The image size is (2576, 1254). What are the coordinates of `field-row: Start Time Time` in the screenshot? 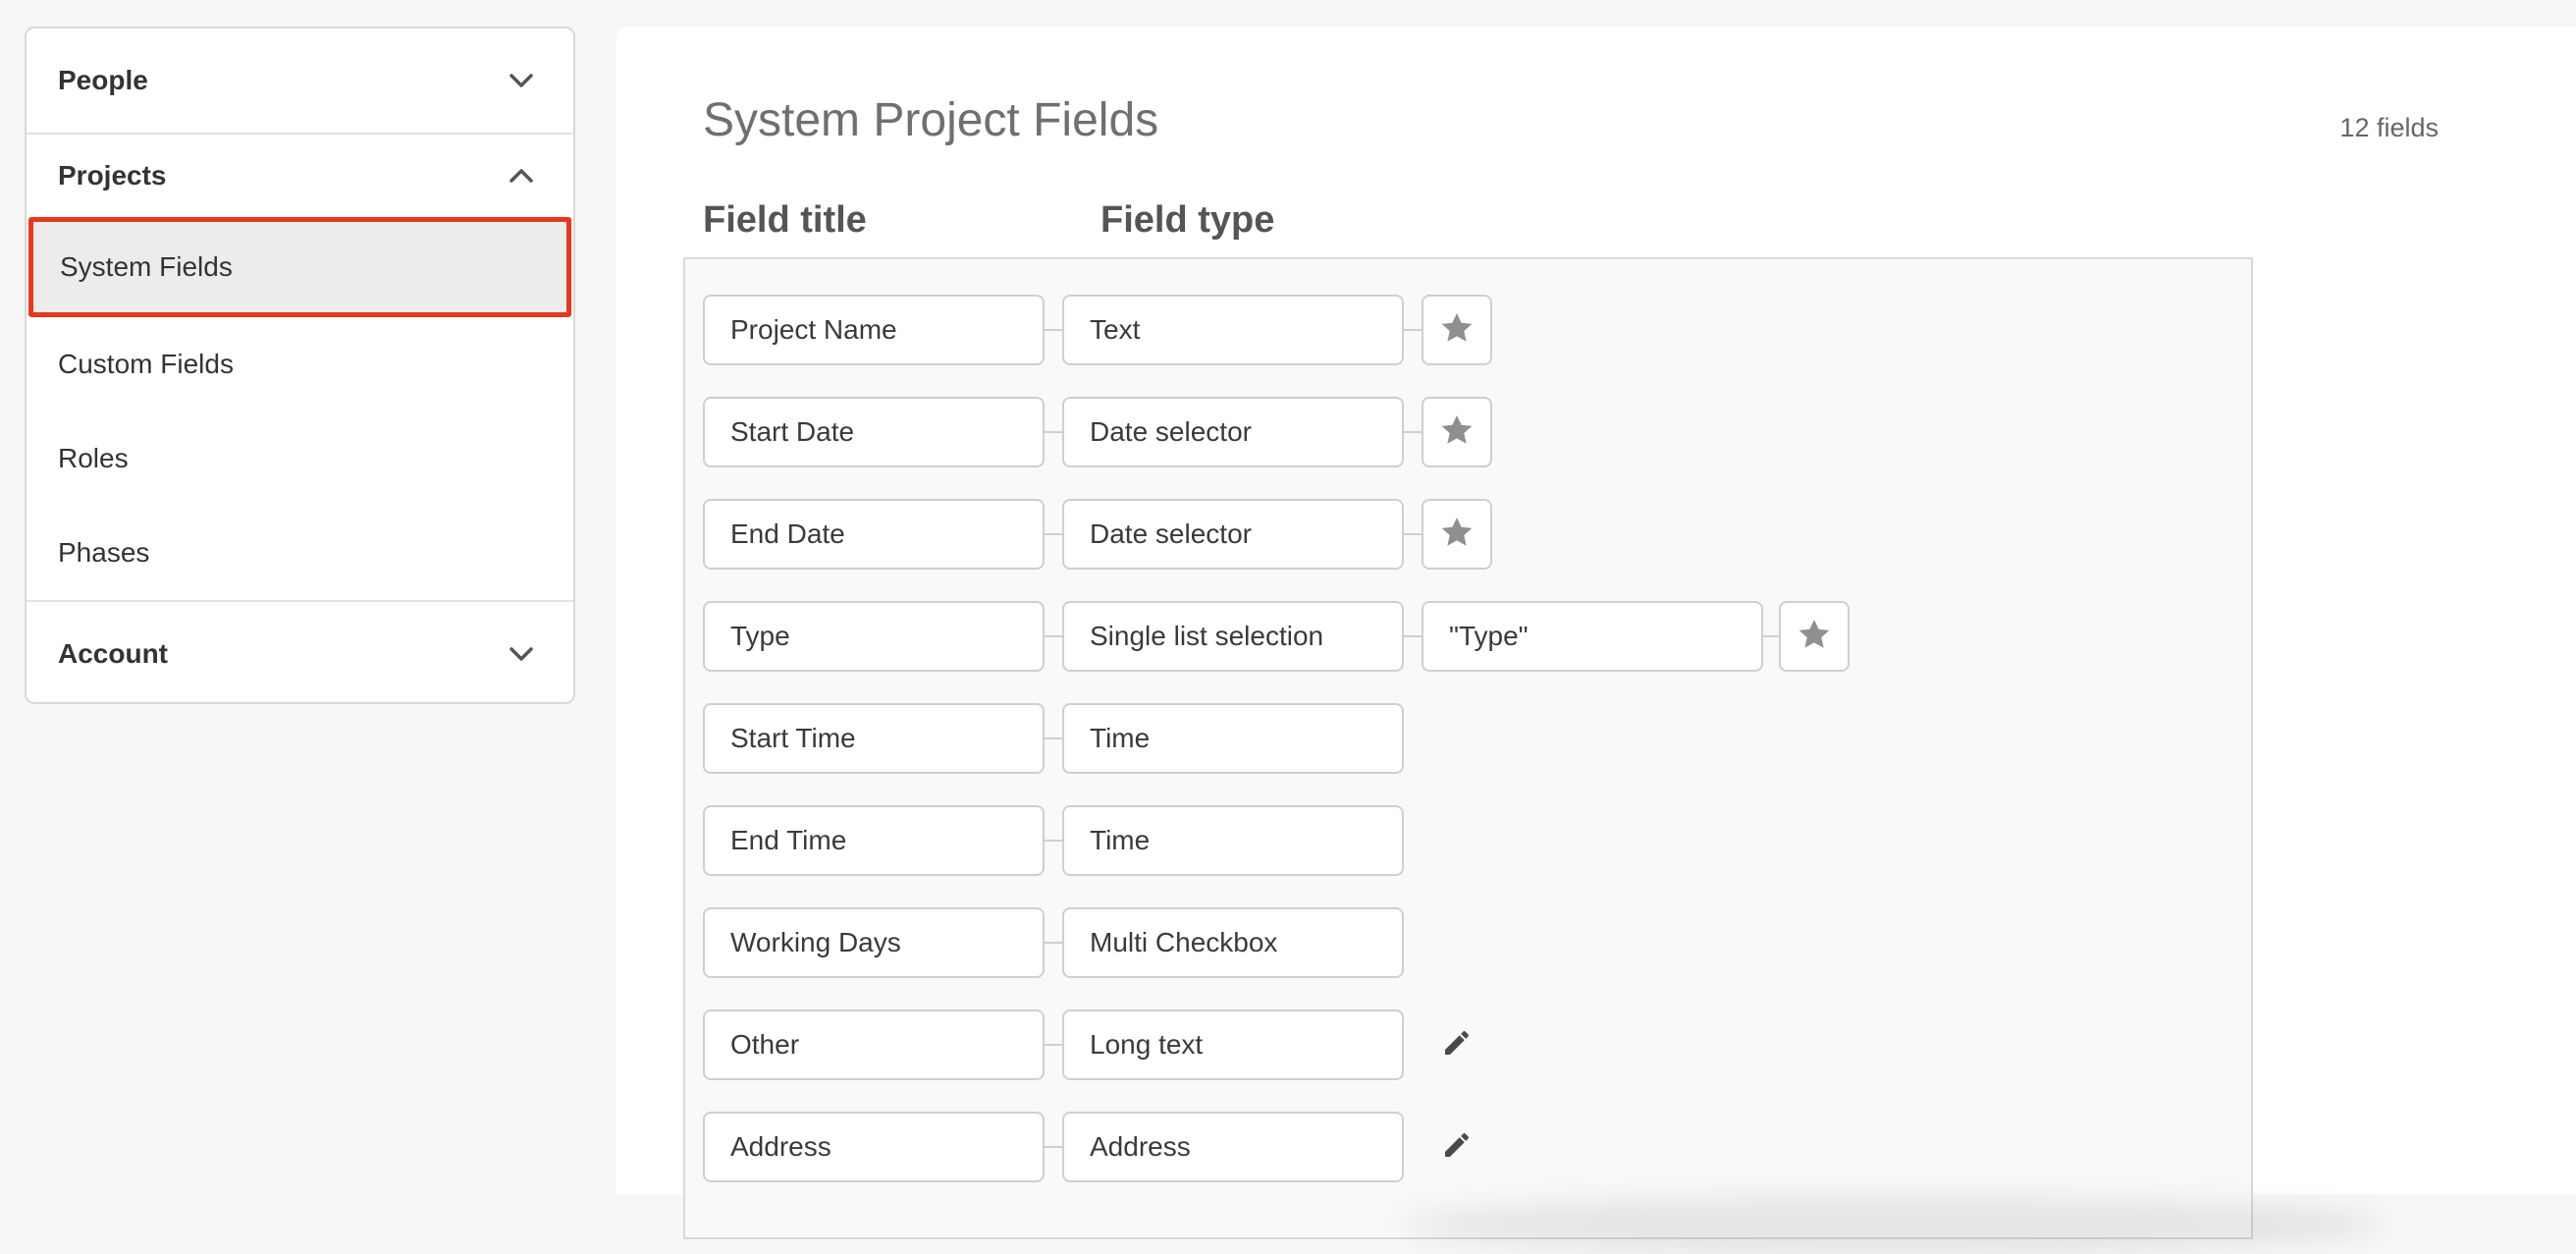 It's located at (1468, 738).